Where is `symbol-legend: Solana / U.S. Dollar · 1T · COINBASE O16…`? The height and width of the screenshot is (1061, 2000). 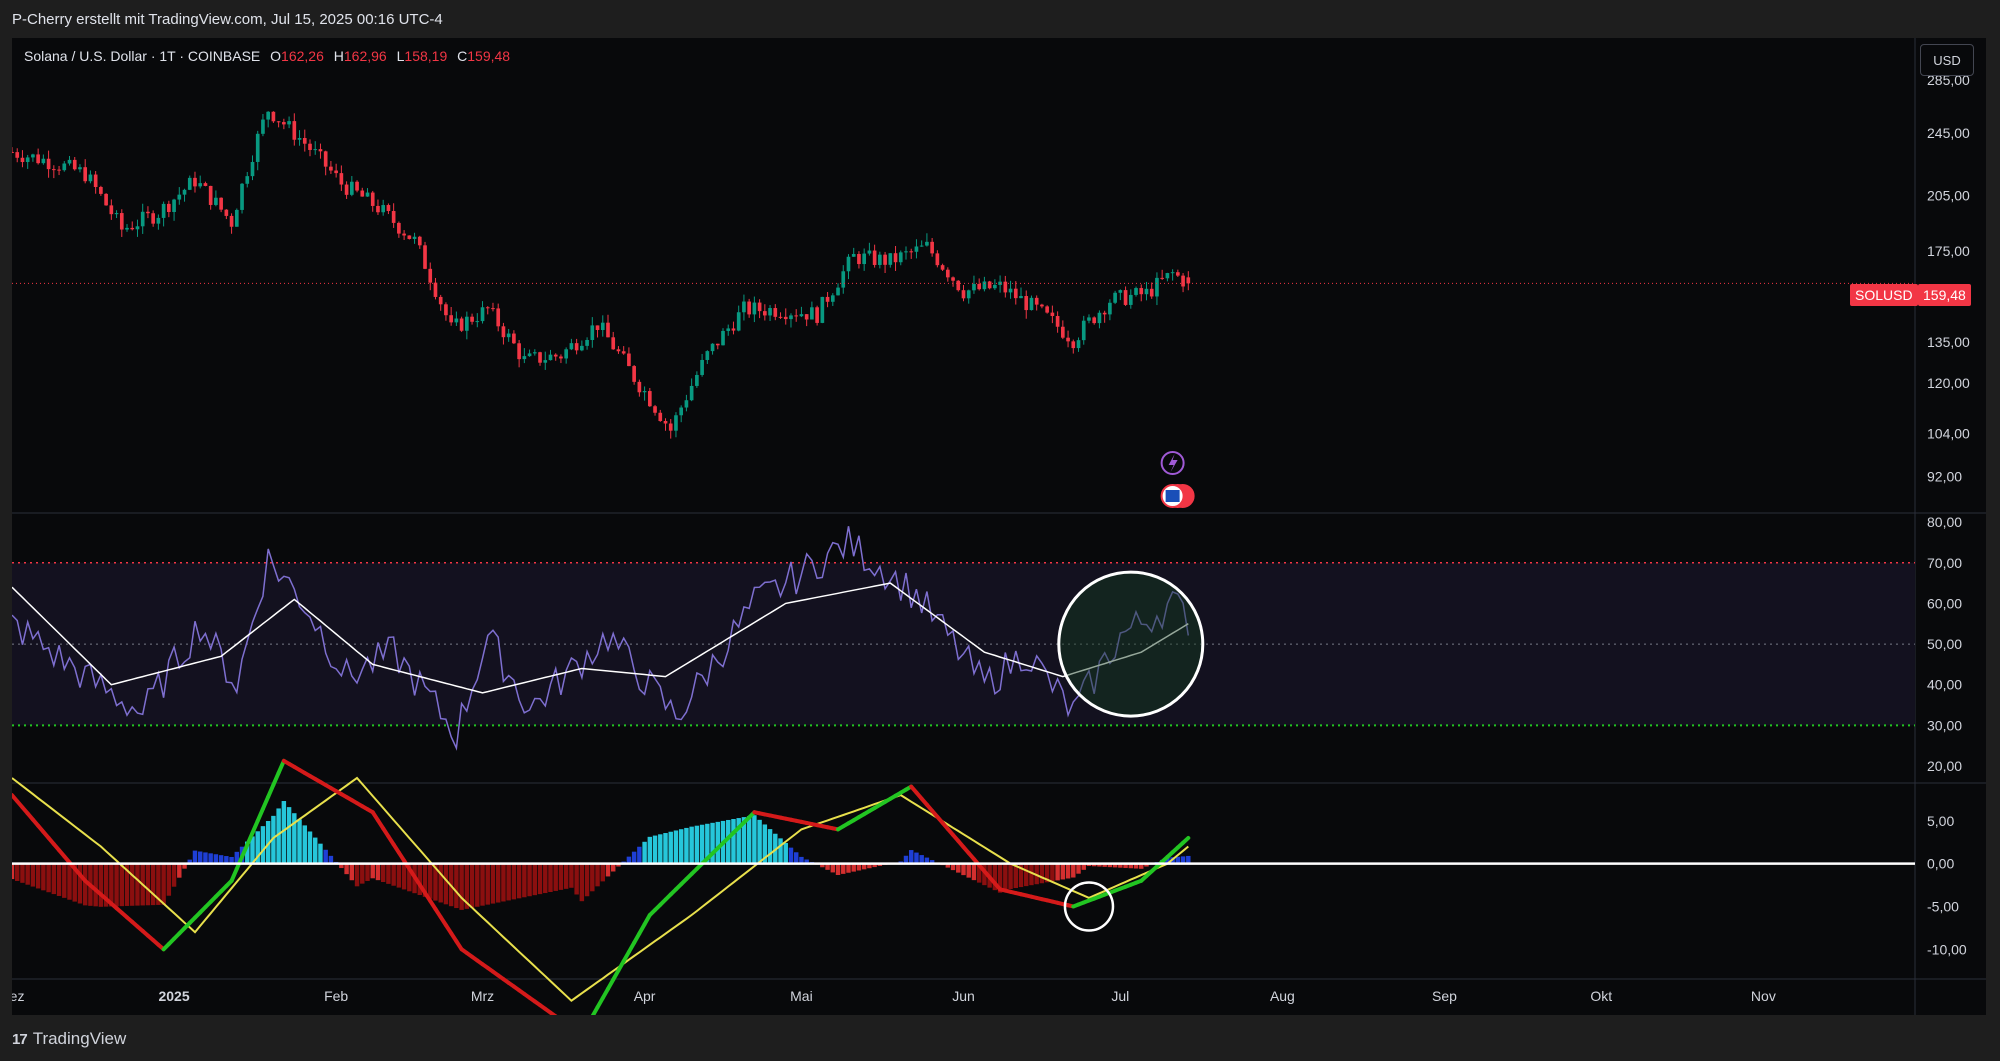 symbol-legend: Solana / U.S. Dollar · 1T · COINBASE O16… is located at coordinates (267, 56).